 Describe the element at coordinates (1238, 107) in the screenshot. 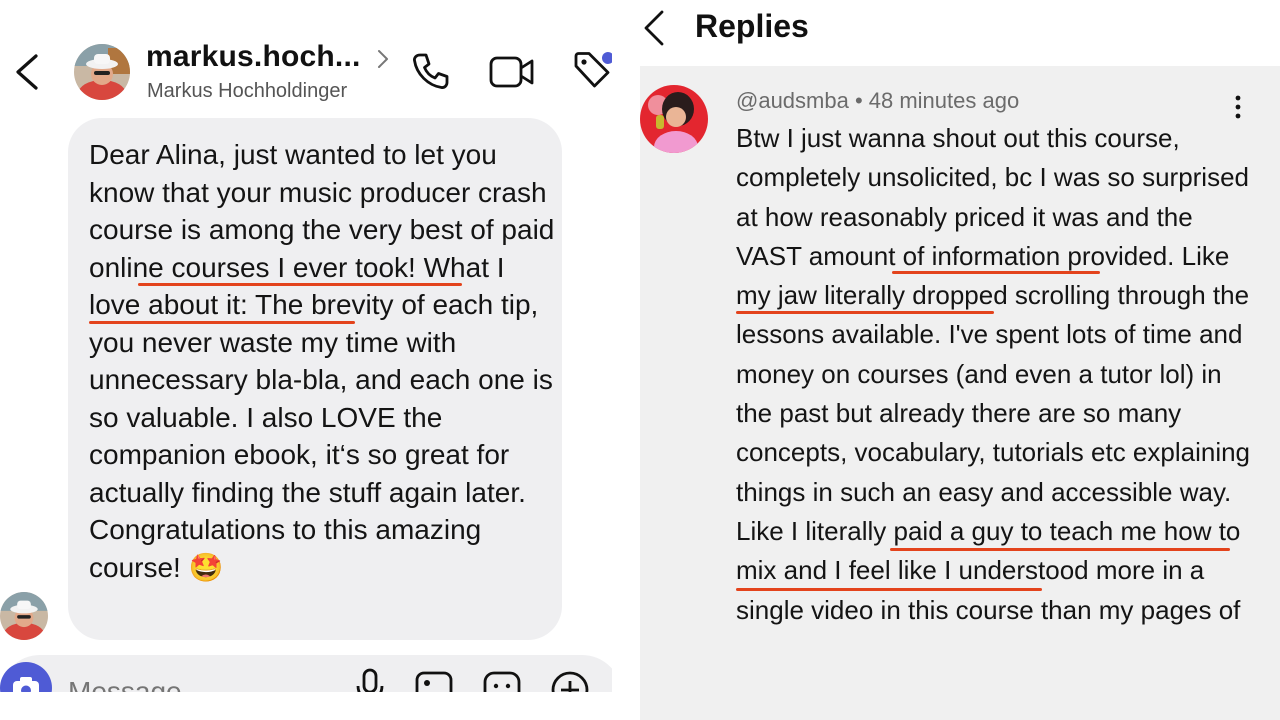

I see `more-options-icon` at that location.